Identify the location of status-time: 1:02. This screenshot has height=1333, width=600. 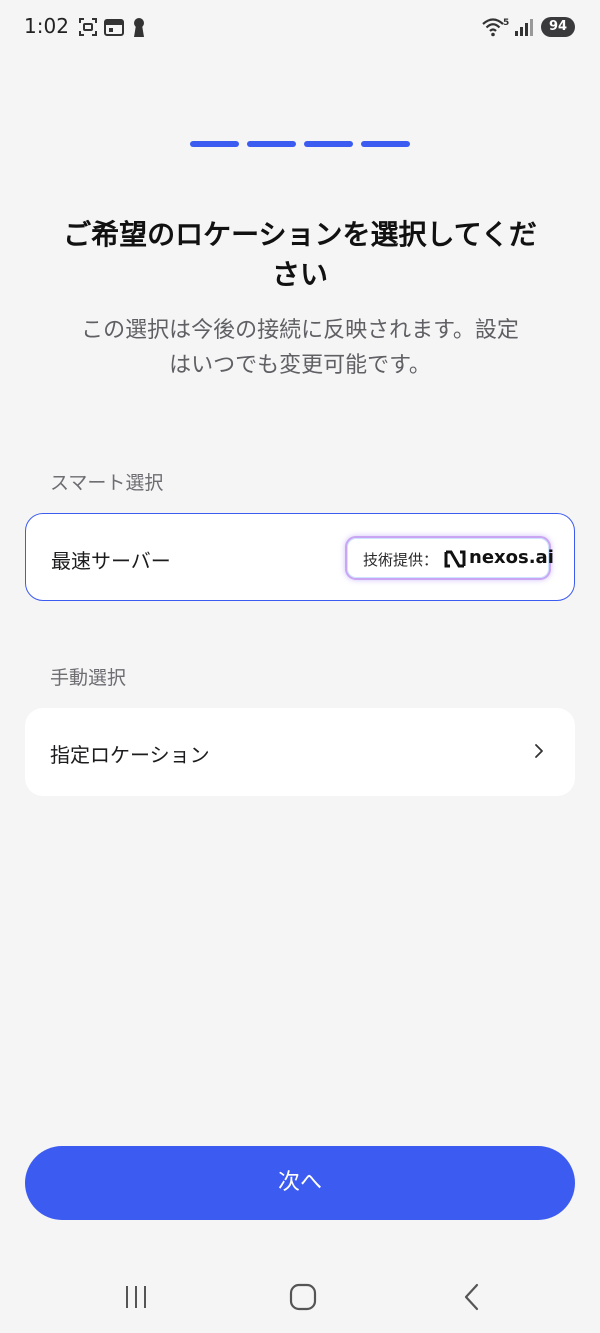
(46, 26).